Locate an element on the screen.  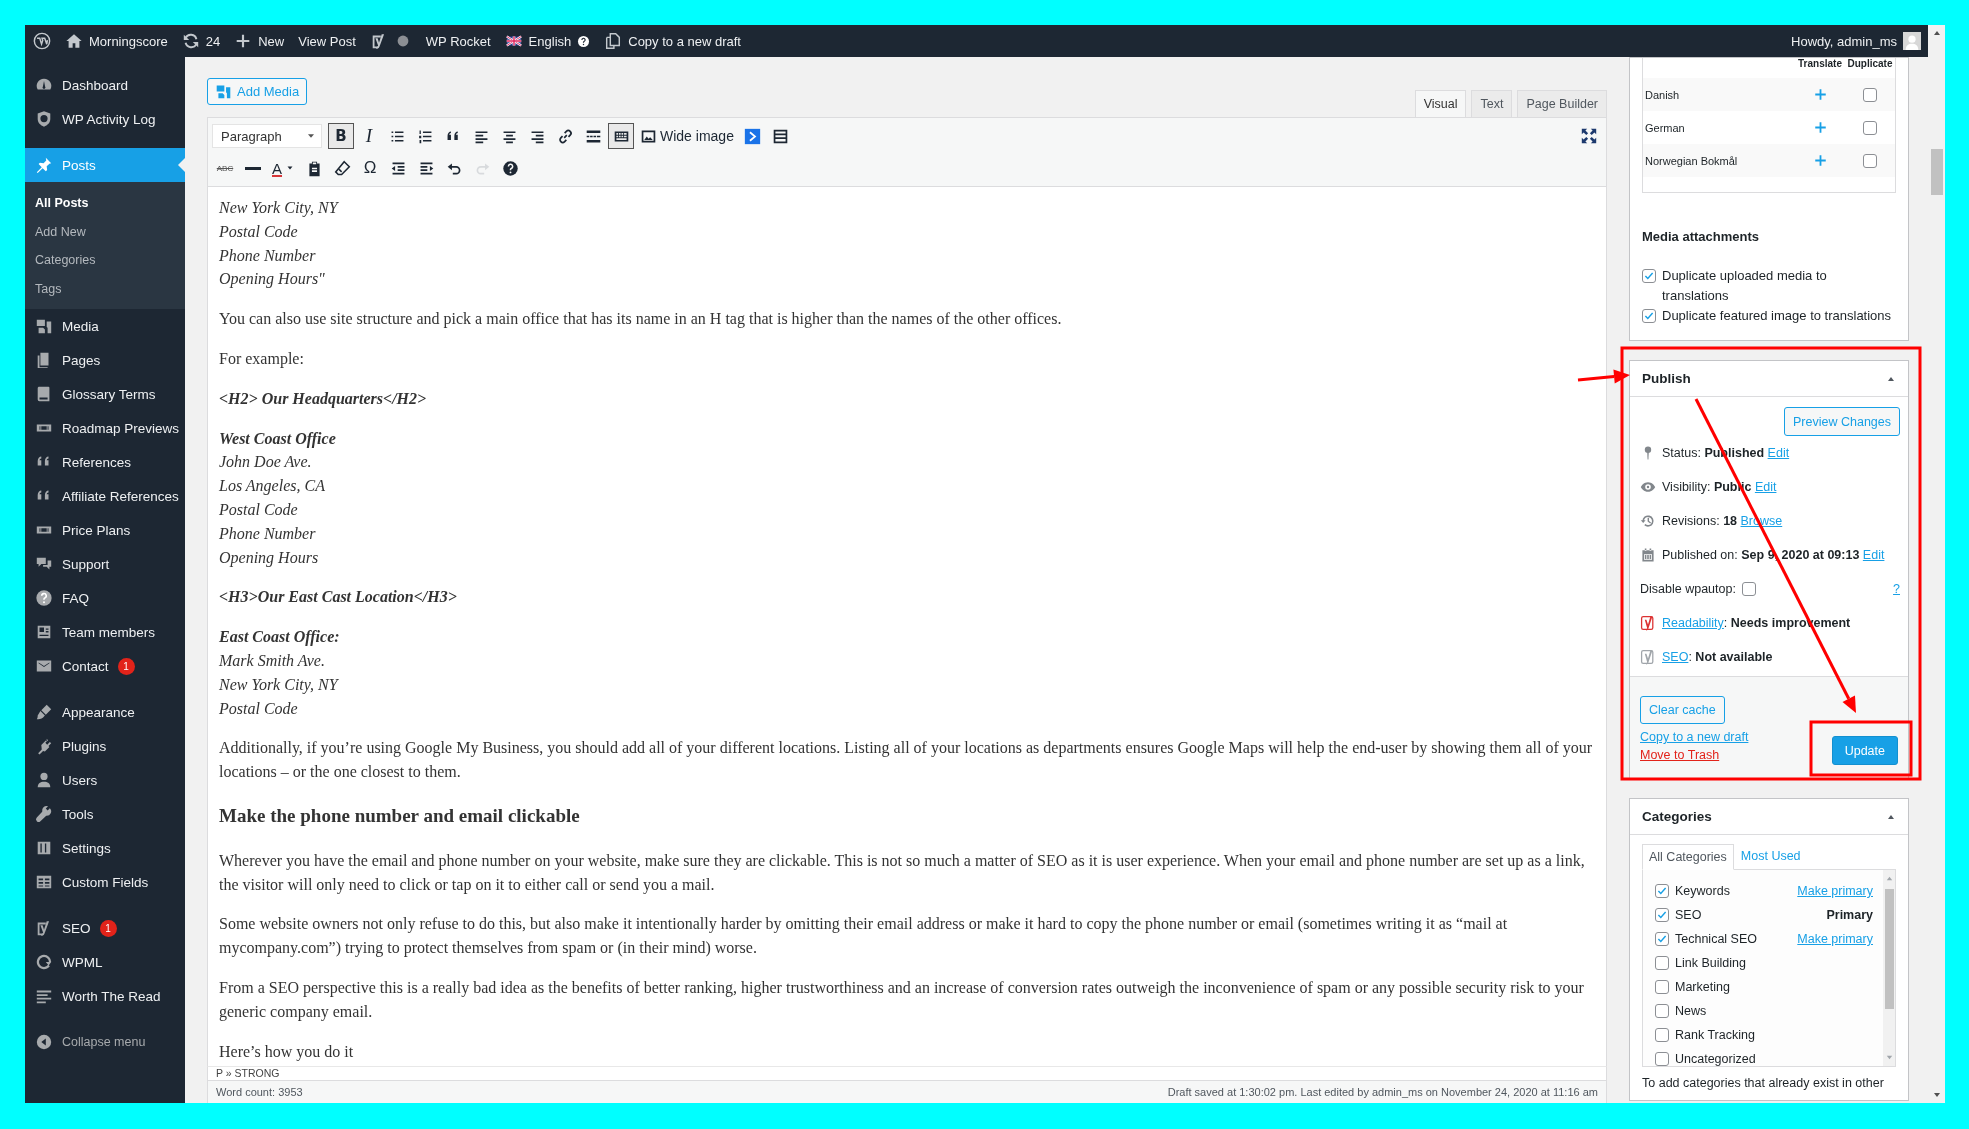
updates-link: 24 is located at coordinates (201, 41).